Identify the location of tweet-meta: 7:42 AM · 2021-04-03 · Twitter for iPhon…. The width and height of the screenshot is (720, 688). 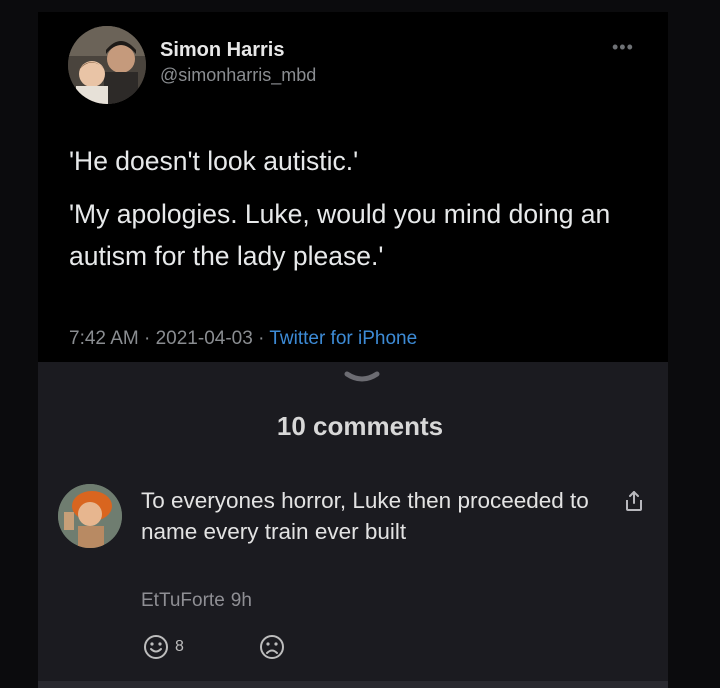
(243, 339).